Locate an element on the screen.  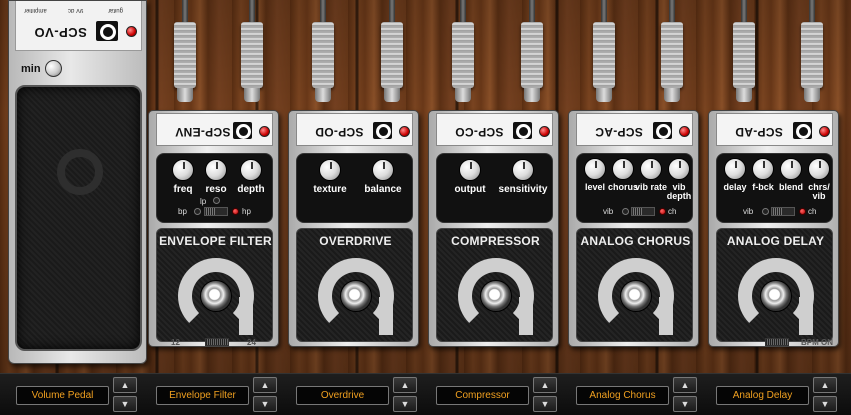
pedal-model-name: SCP-CO is located at coordinates (479, 132).